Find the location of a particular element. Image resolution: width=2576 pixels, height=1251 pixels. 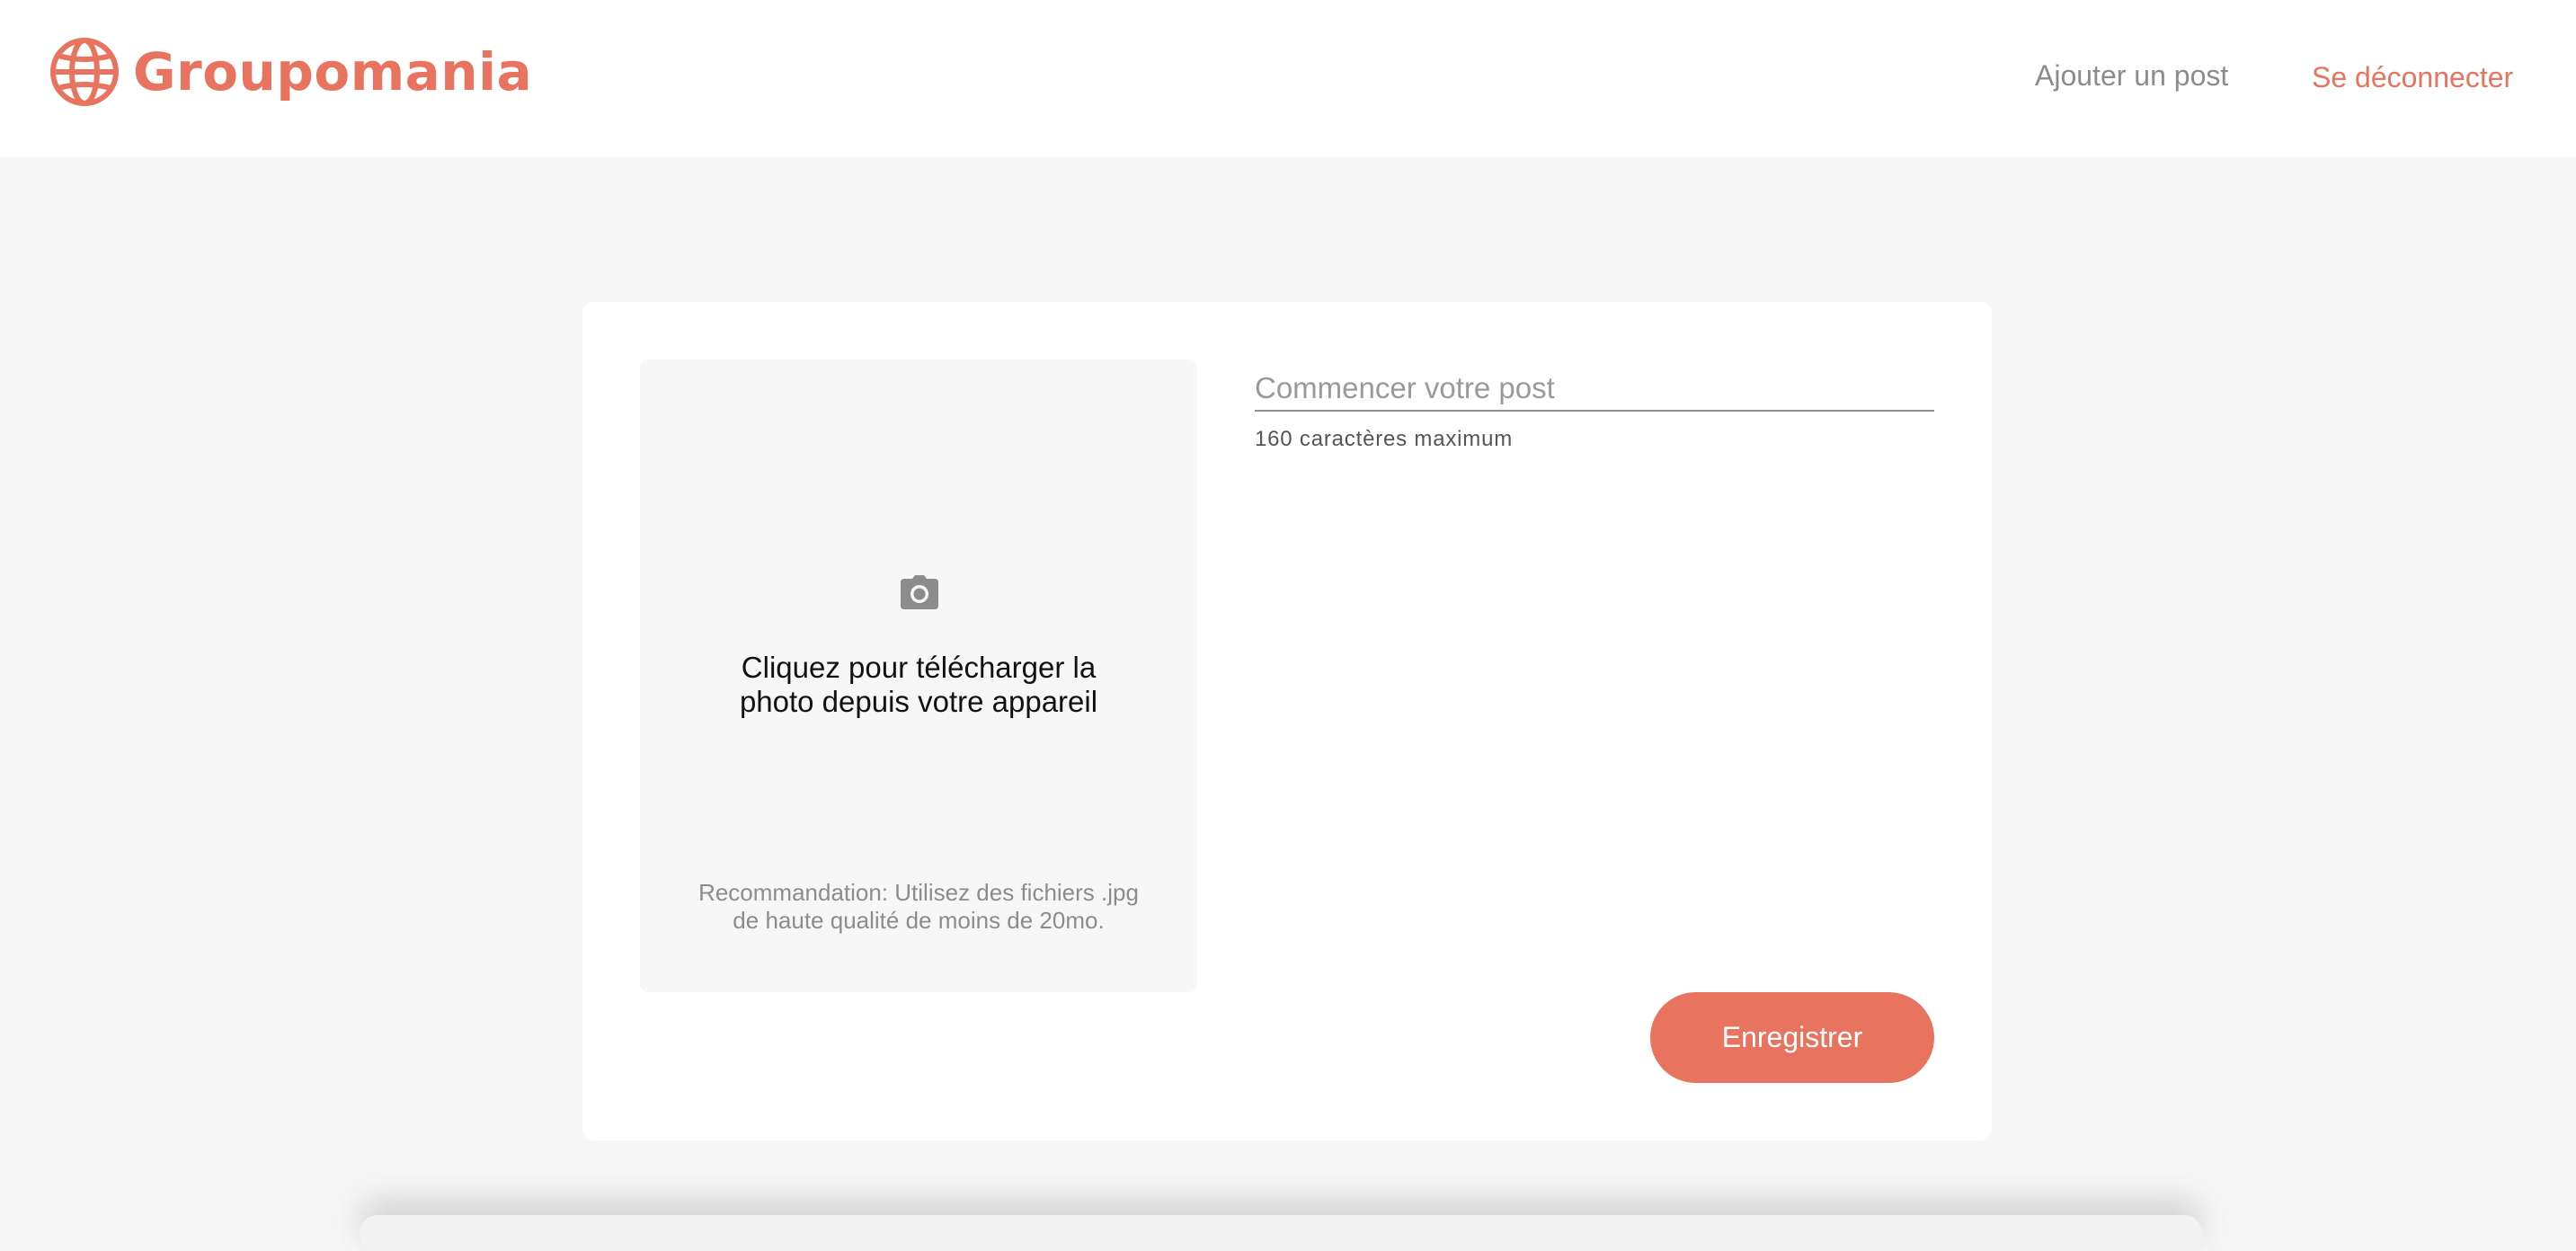

logo-text: Groupomania is located at coordinates (333, 71).